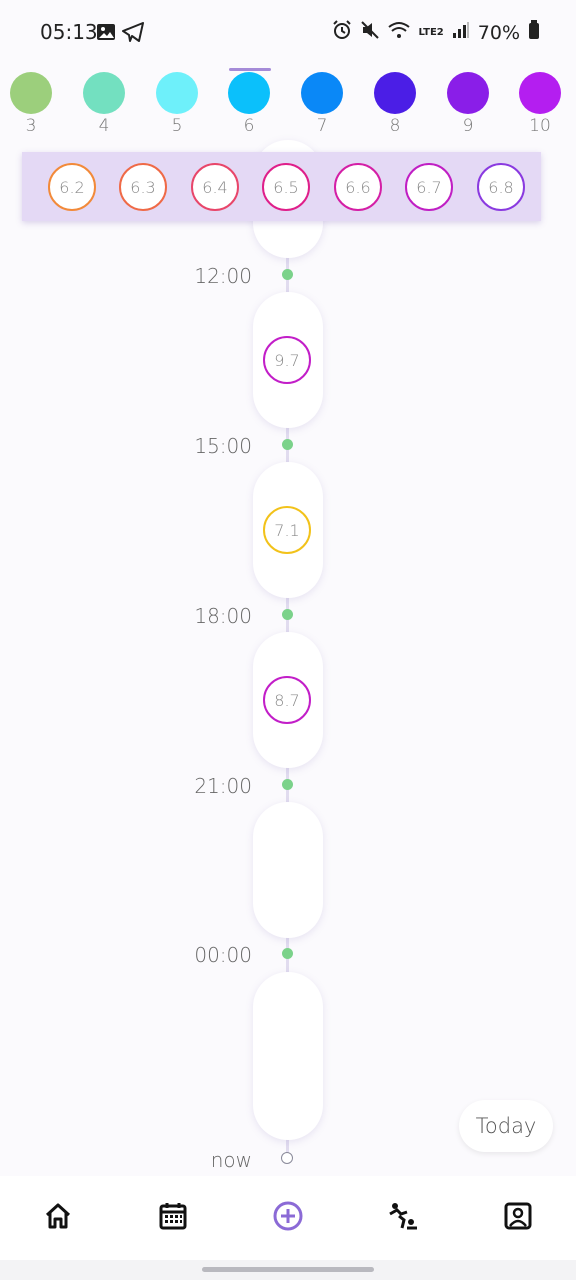 The height and width of the screenshot is (1280, 576). Describe the element at coordinates (106, 34) in the screenshot. I see `gallery-icon` at that location.